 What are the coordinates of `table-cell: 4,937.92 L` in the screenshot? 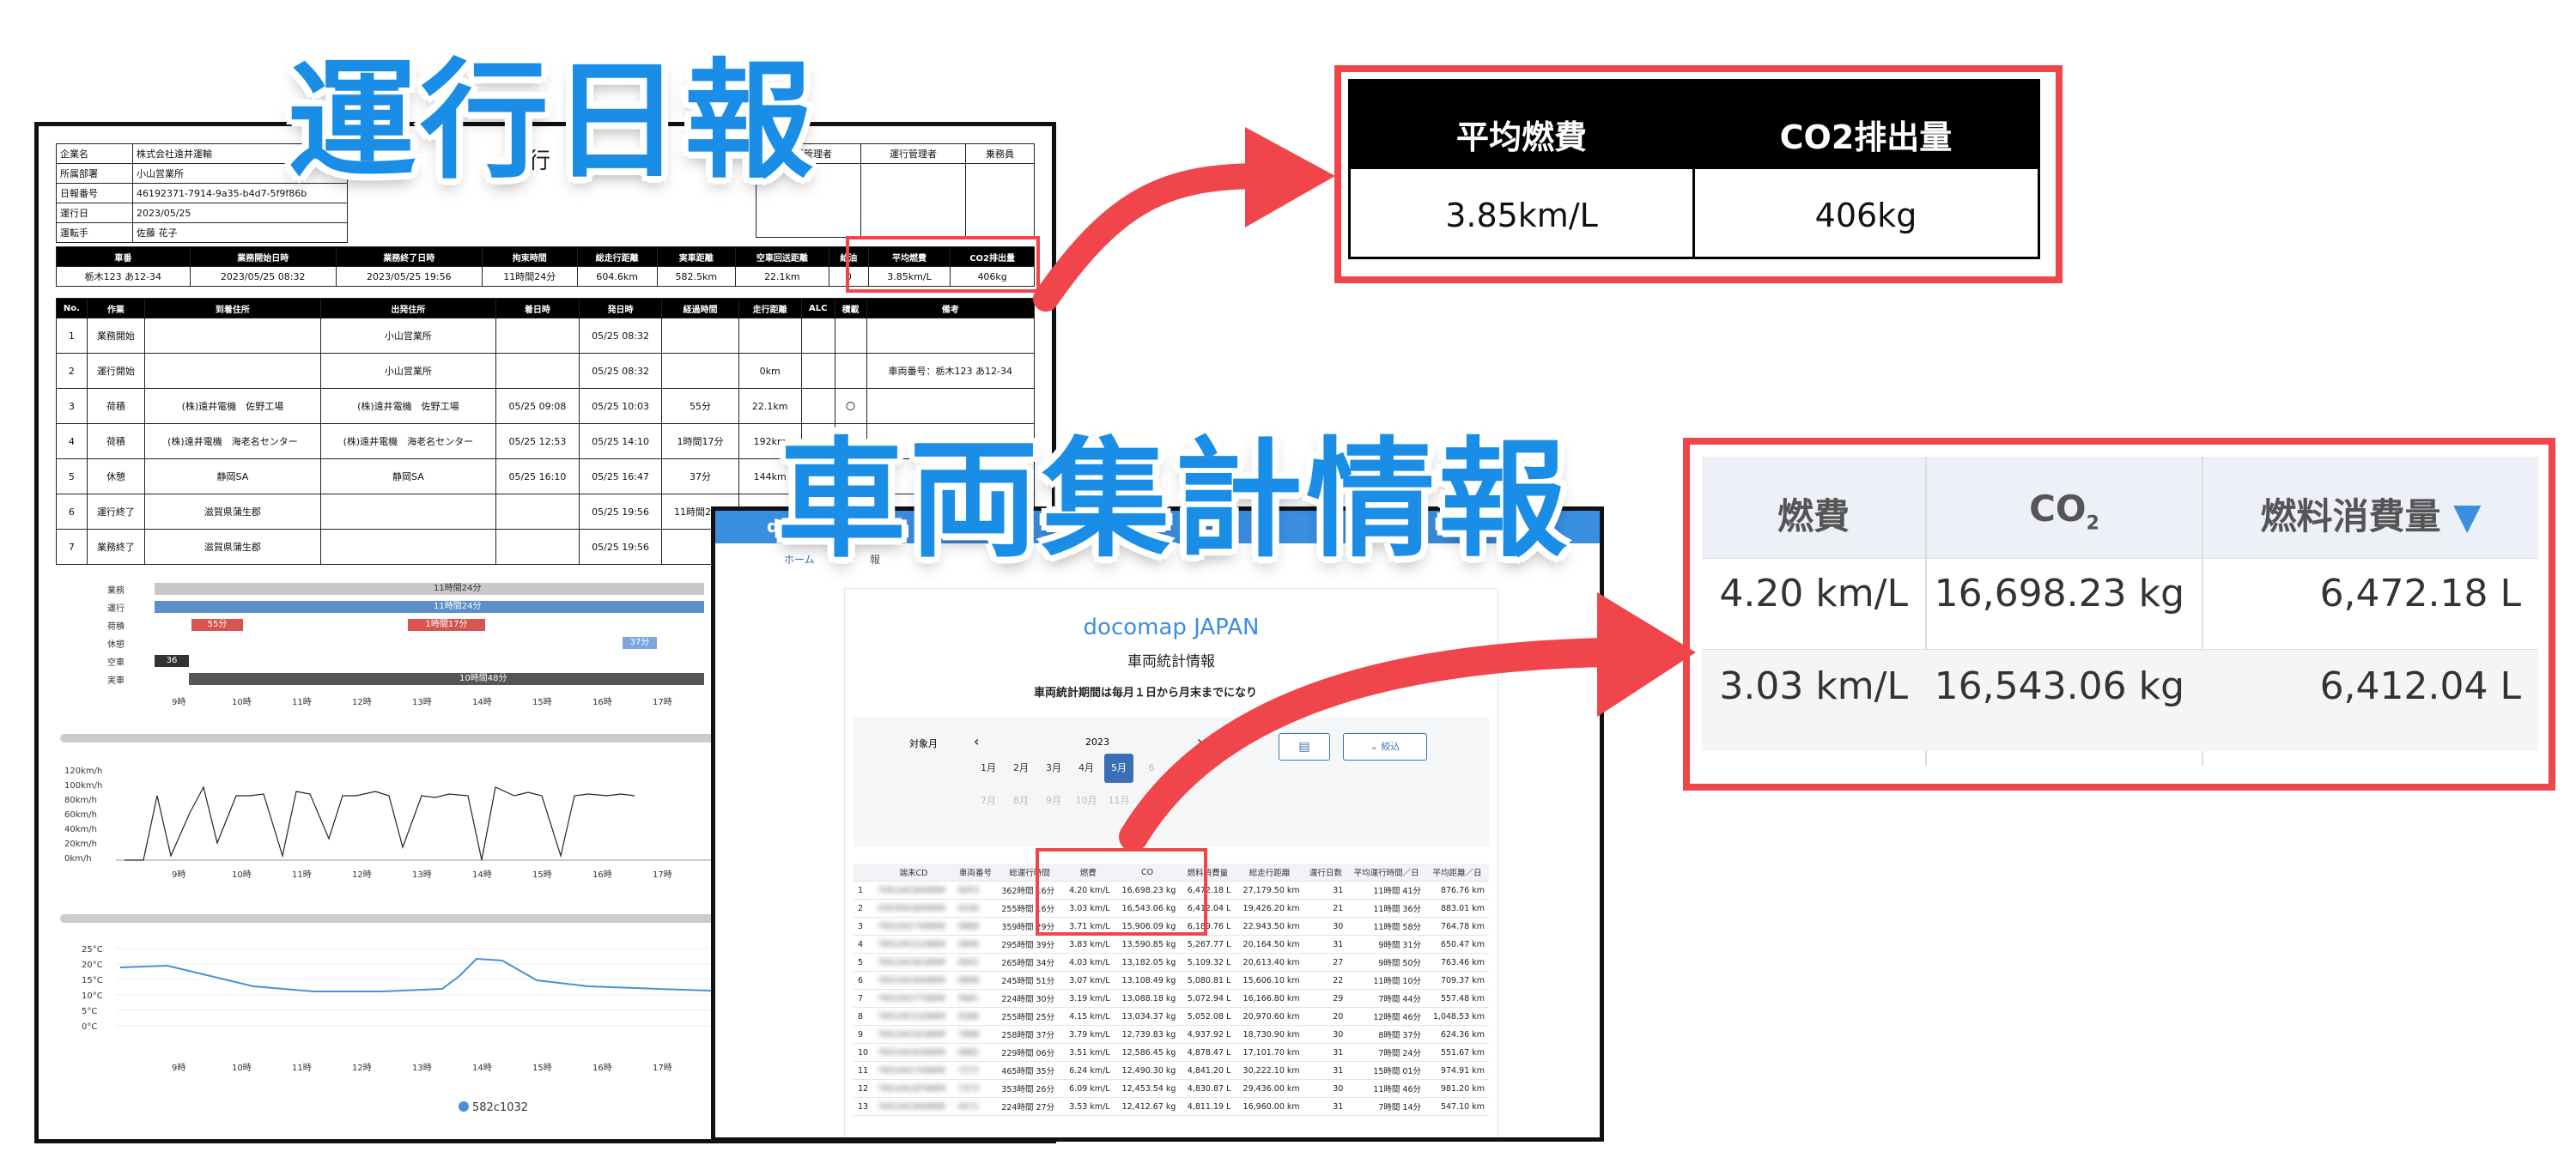 It's located at (1208, 1035).